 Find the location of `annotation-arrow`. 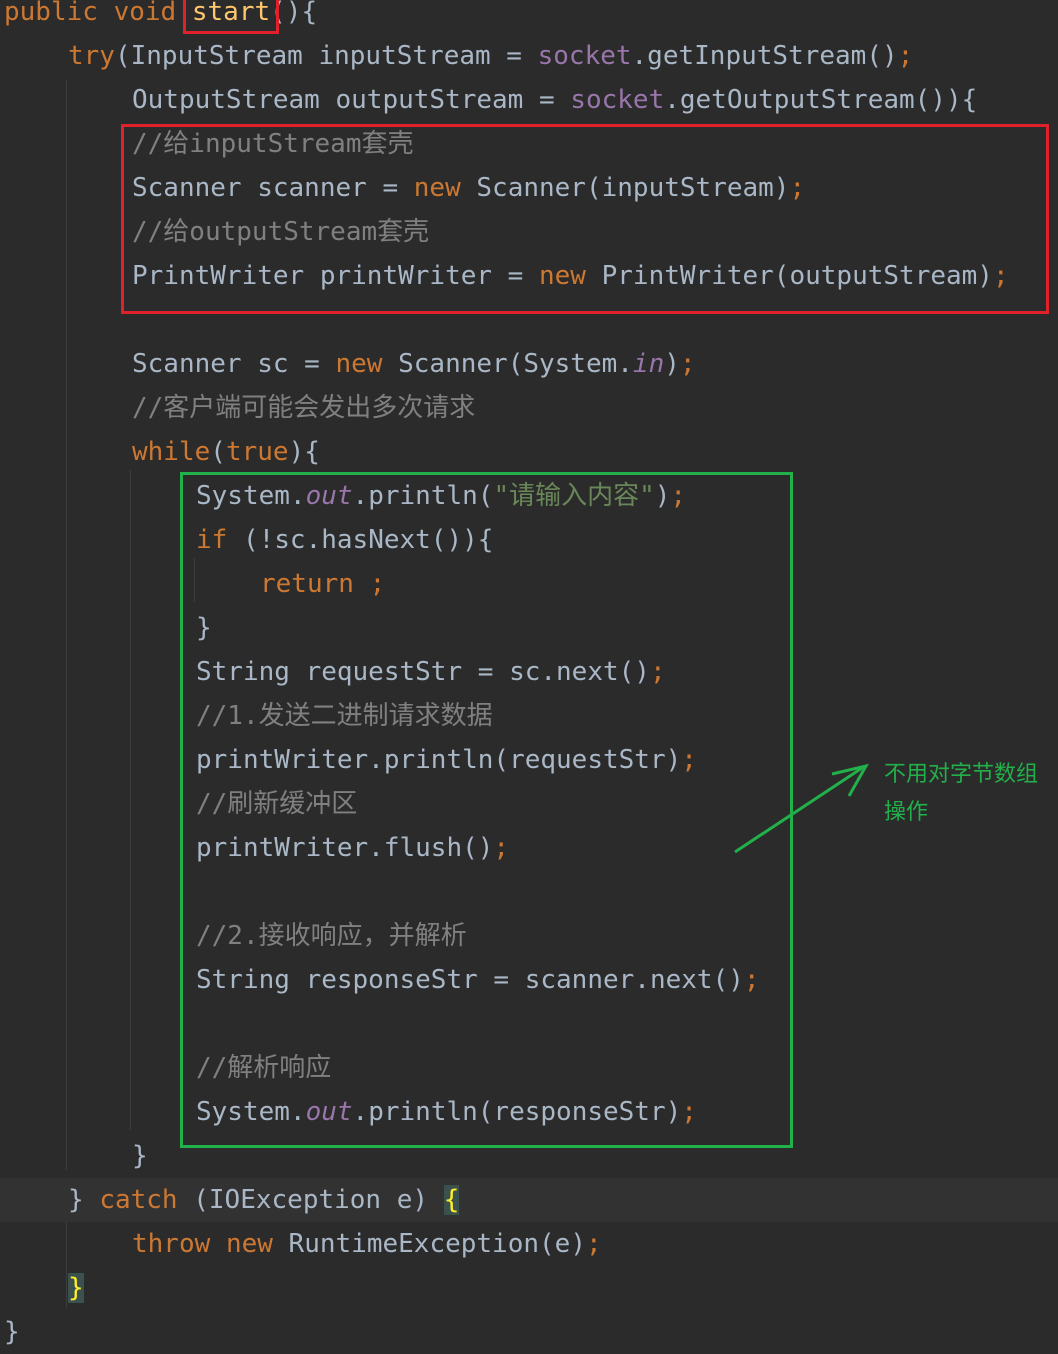

annotation-arrow is located at coordinates (801, 808).